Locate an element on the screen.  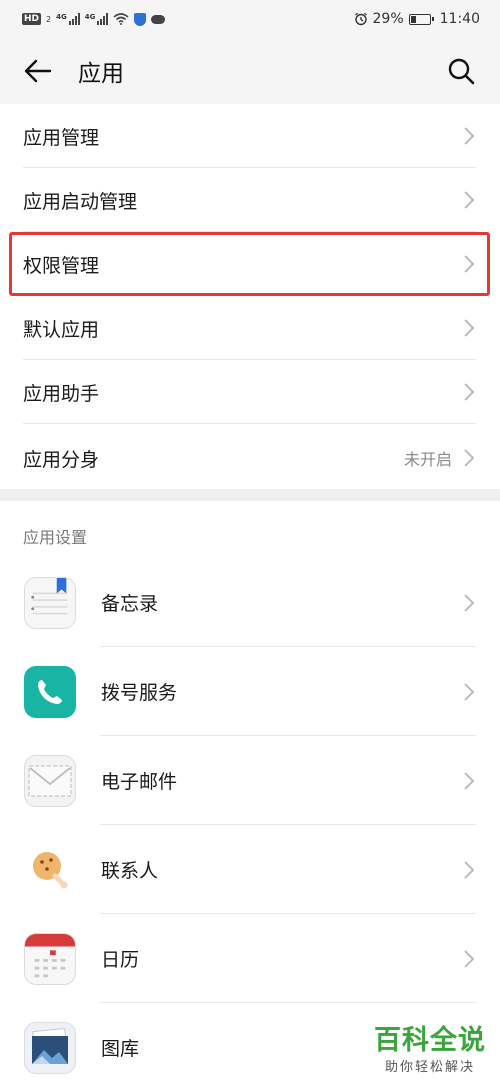
notepad-icon is located at coordinates (50, 602).